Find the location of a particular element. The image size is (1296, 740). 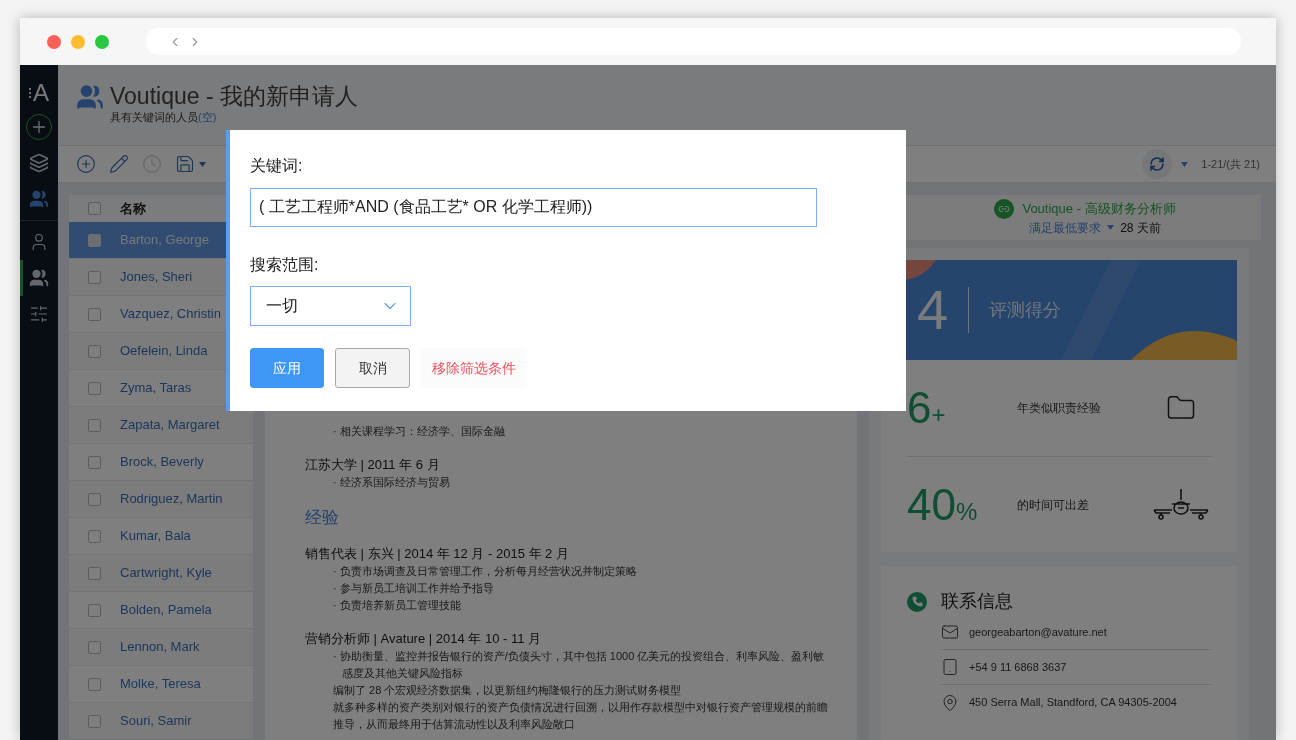

resume-heading: 营销分析师 | Avature | 2014 年 10 - 11 月 is located at coordinates (424, 639).